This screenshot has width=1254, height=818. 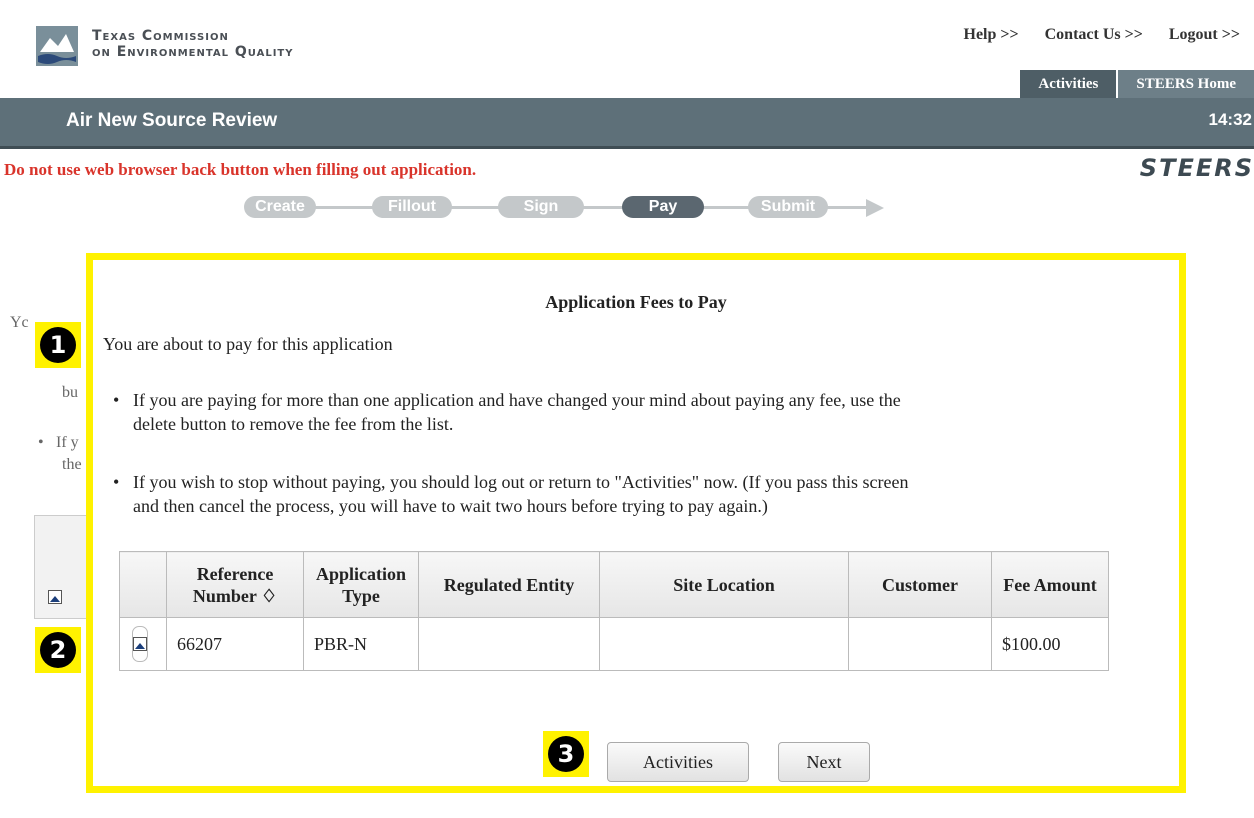 I want to click on marker-1-number: 1, so click(x=58, y=345).